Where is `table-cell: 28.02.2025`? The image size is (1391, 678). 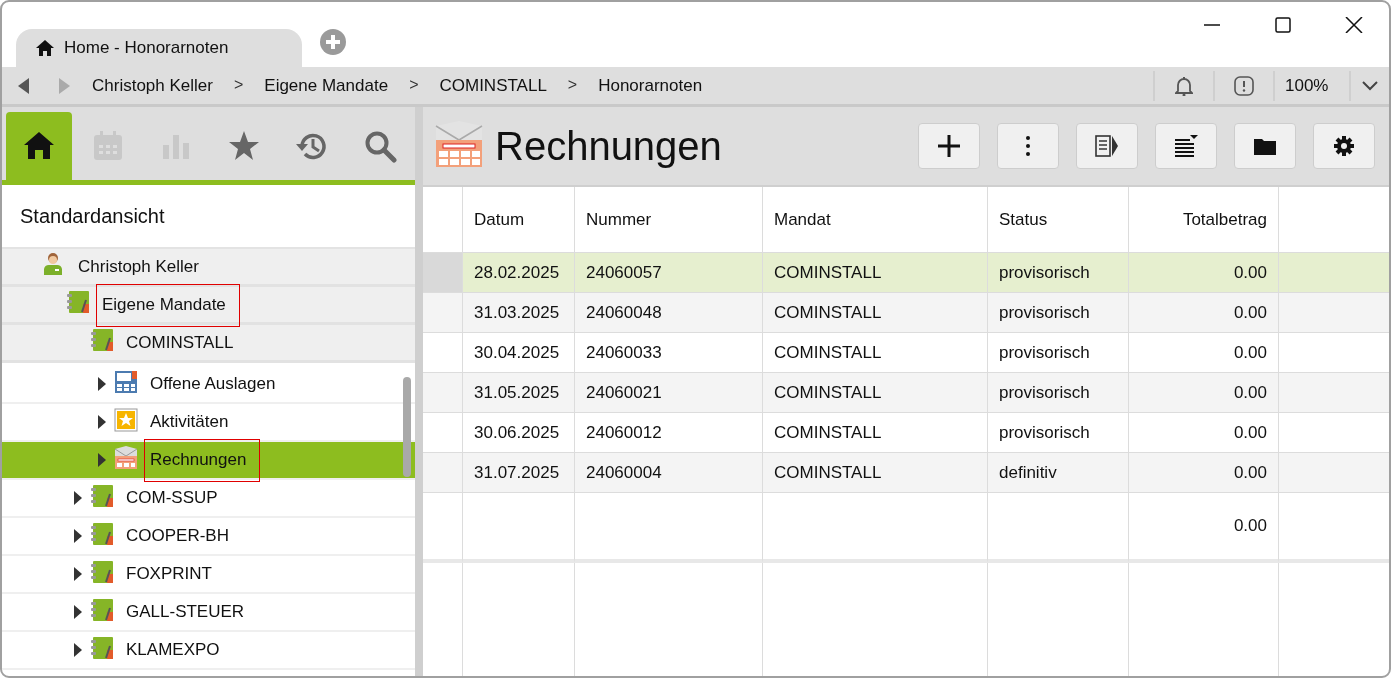 table-cell: 28.02.2025 is located at coordinates (519, 273).